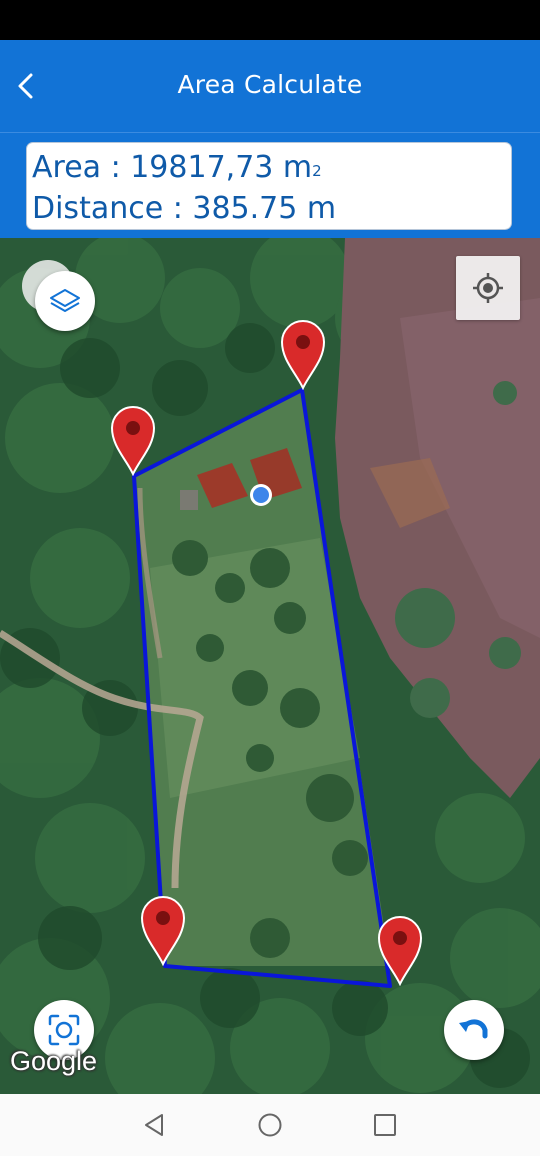 The height and width of the screenshot is (1156, 540). What do you see at coordinates (264, 208) in the screenshot?
I see `distance-value: 385.75 m` at bounding box center [264, 208].